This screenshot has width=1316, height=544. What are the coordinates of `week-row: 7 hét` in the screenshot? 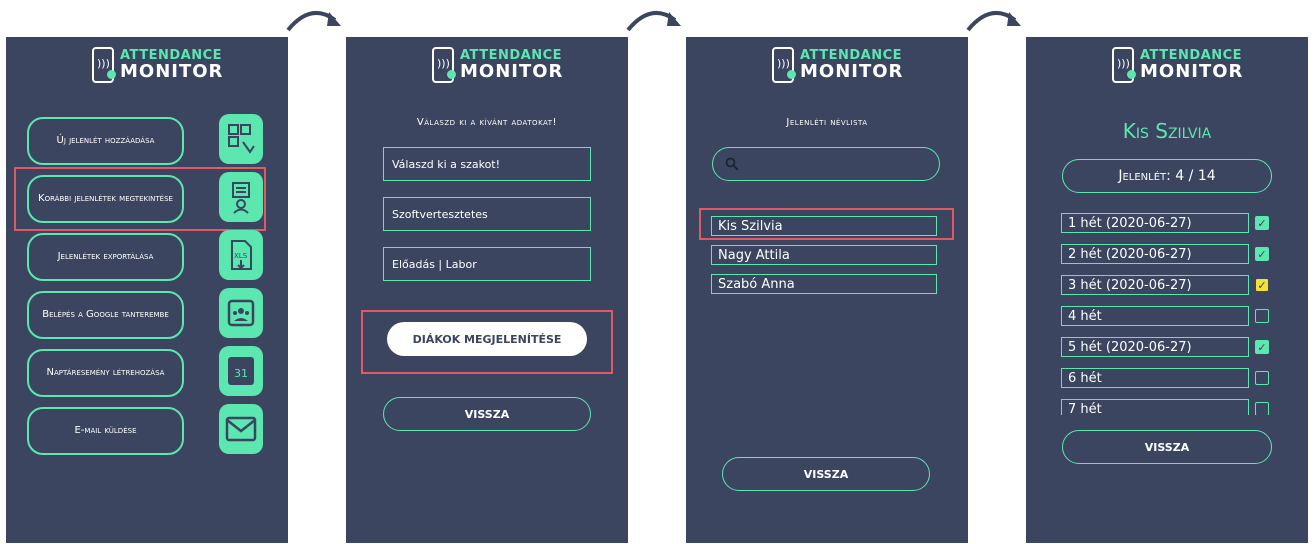 It's located at (1155, 407).